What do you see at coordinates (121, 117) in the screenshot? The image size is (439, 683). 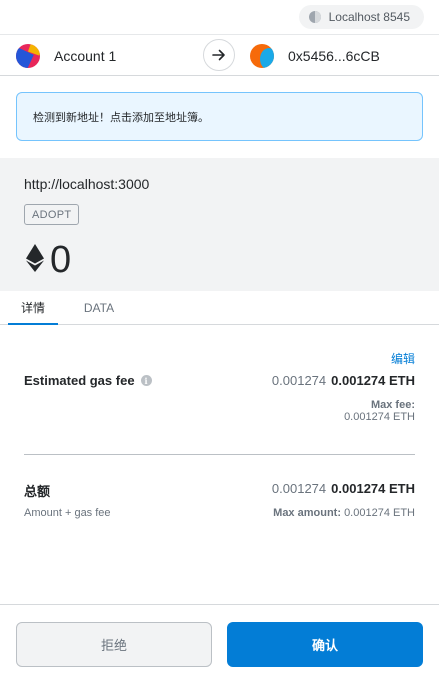 I see `notice-text: 检测到新地址！点击添加至地址簿。` at bounding box center [121, 117].